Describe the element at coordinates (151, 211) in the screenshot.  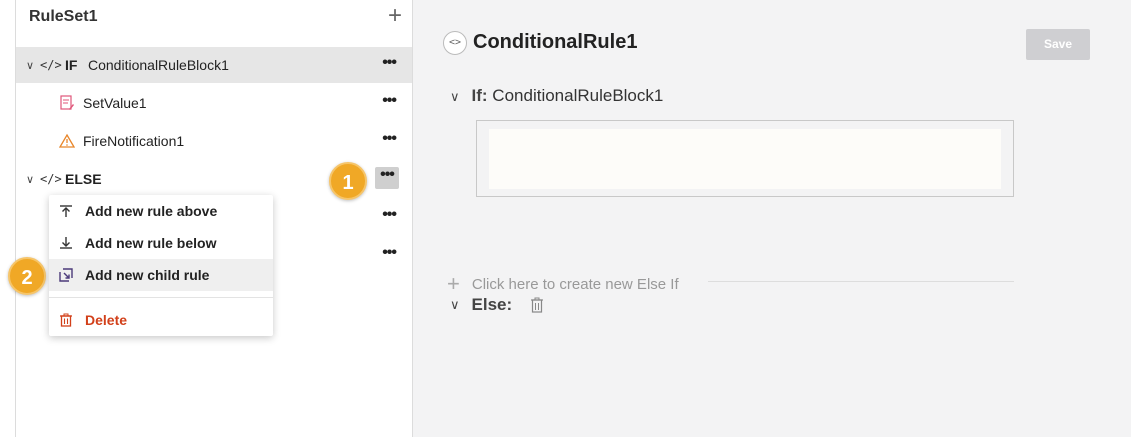
I see `menu-item-label: Add new rule above` at that location.